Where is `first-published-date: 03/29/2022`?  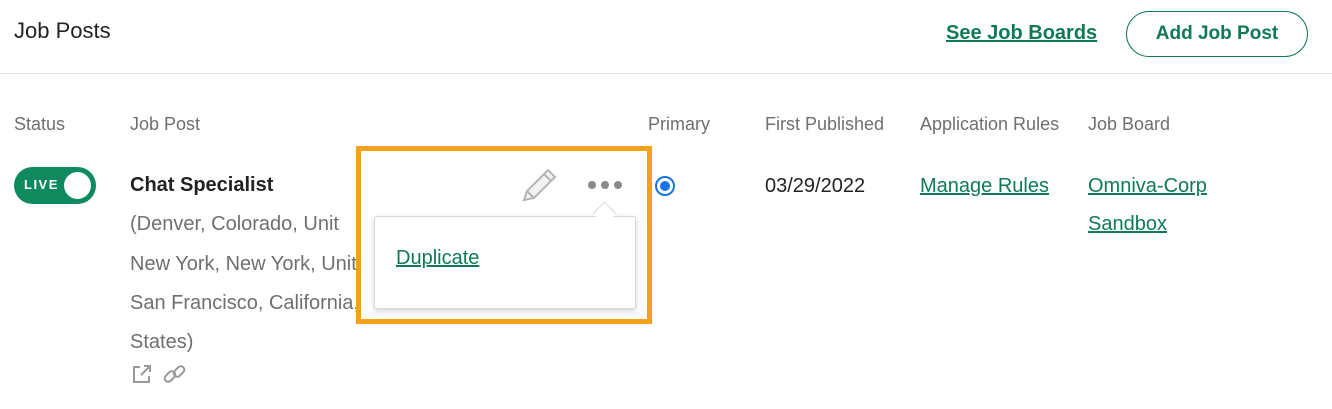 first-published-date: 03/29/2022 is located at coordinates (815, 186).